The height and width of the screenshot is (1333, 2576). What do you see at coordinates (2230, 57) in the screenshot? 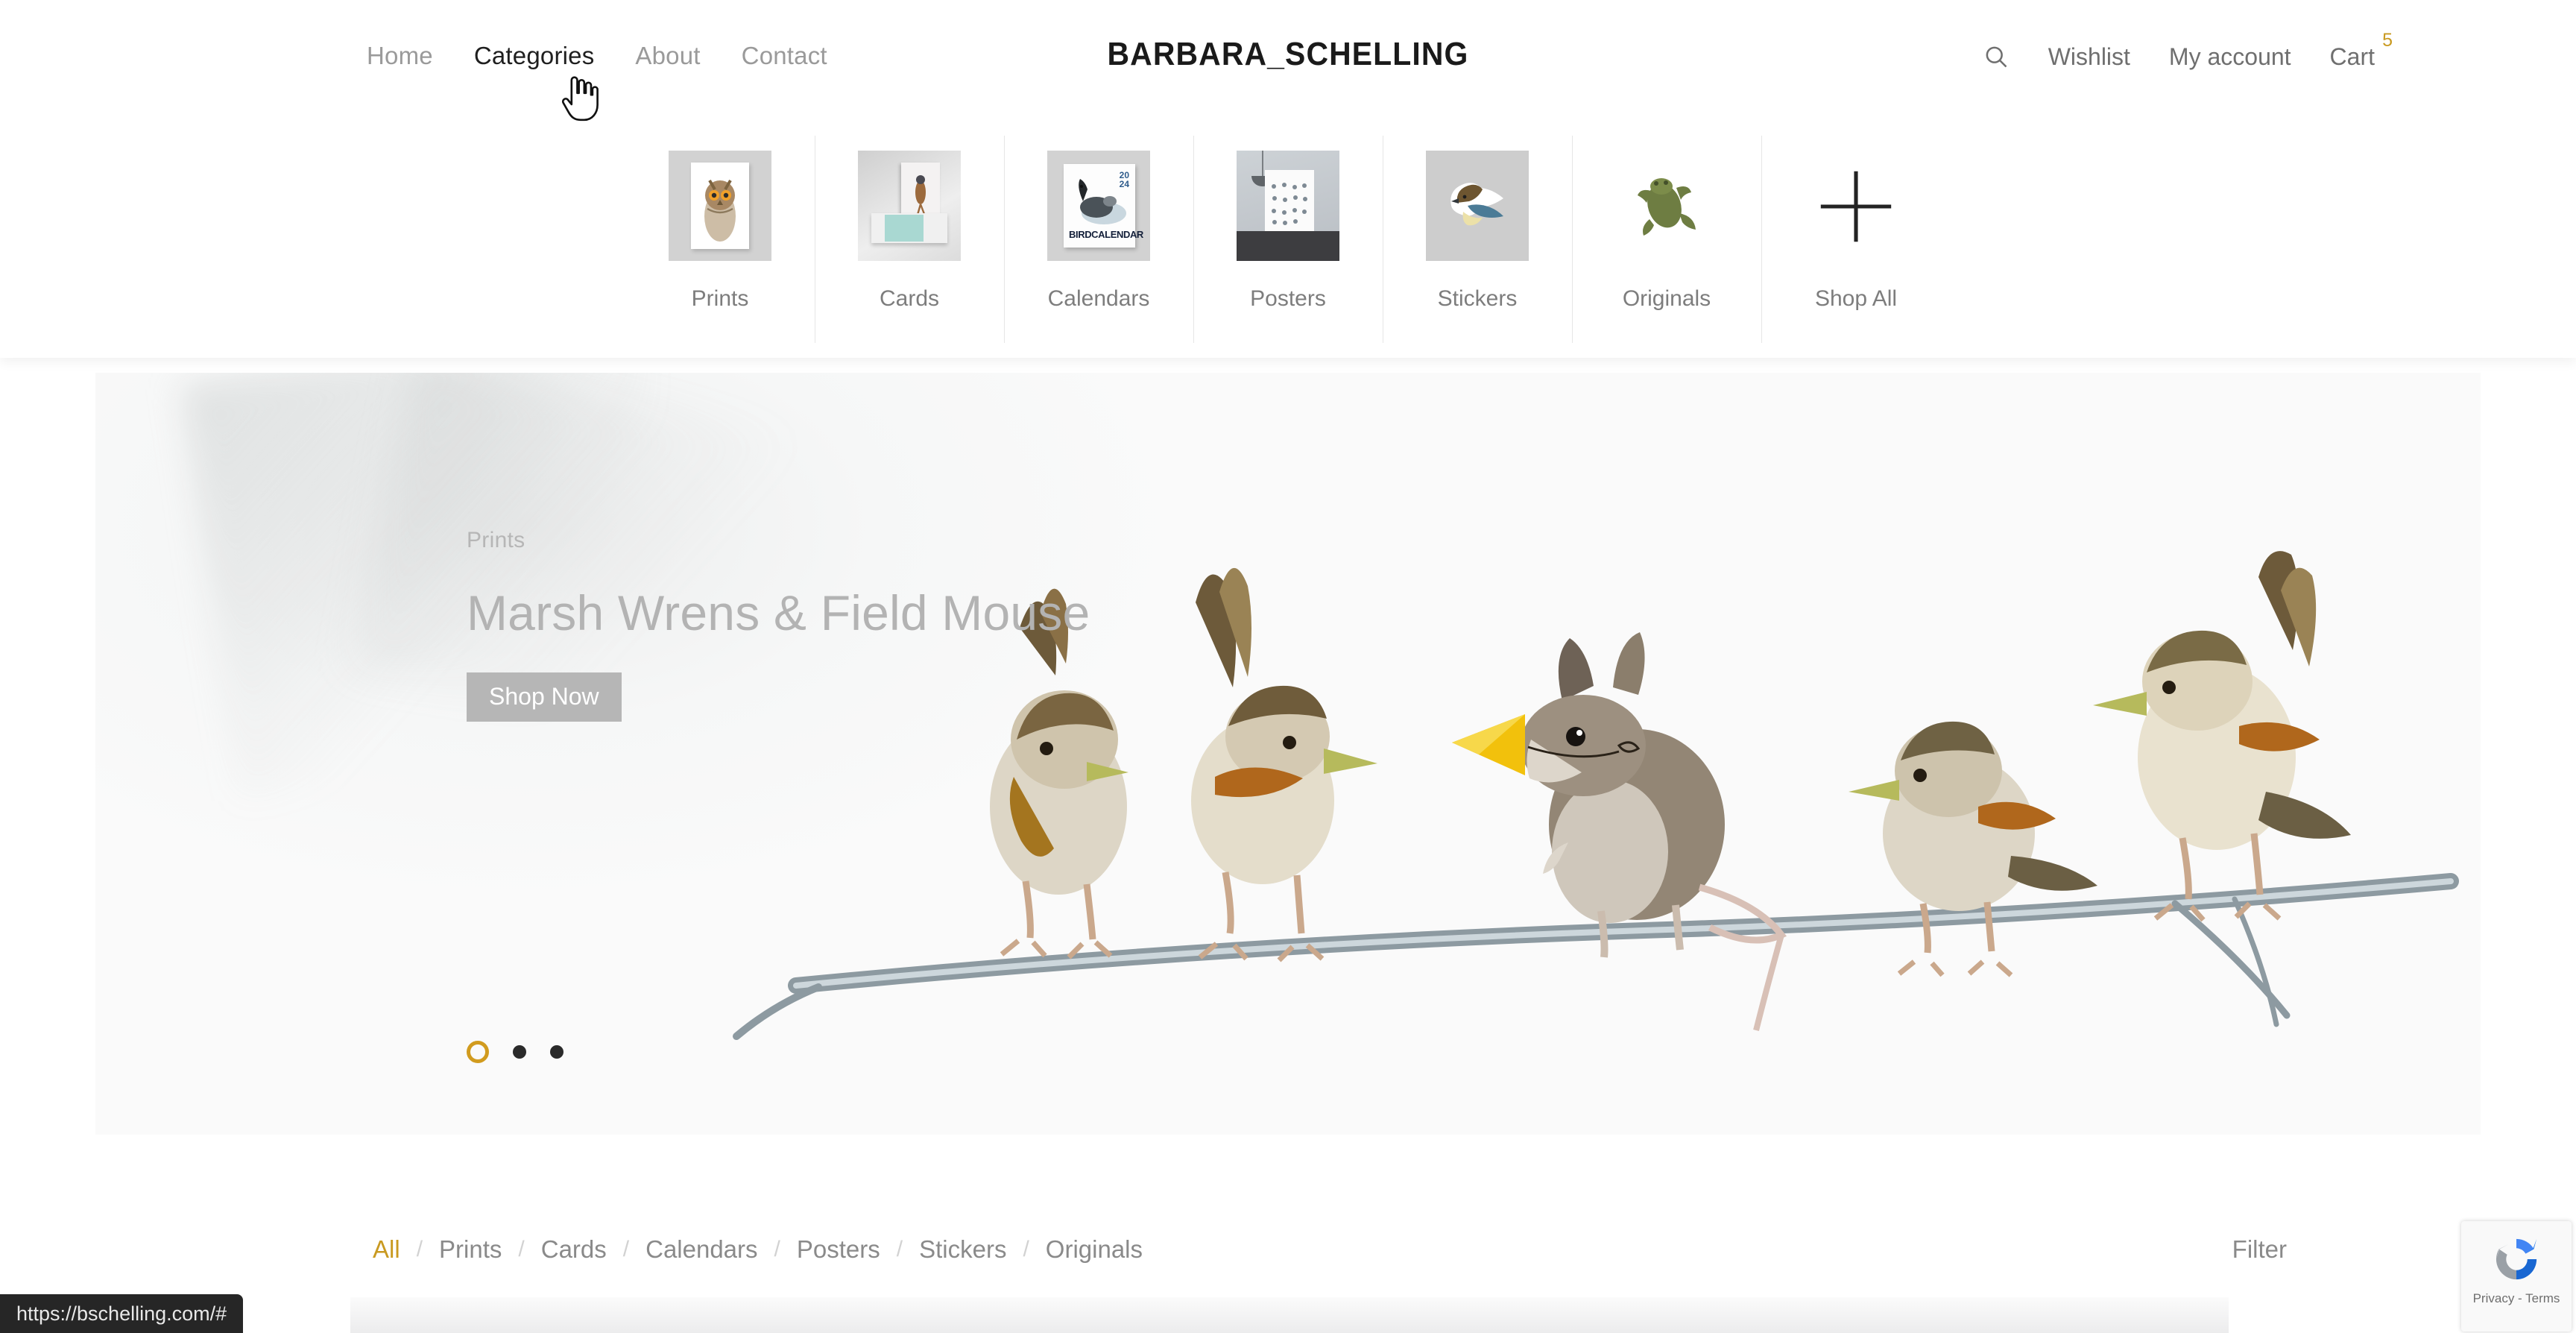
I see `my-account-link: My account` at bounding box center [2230, 57].